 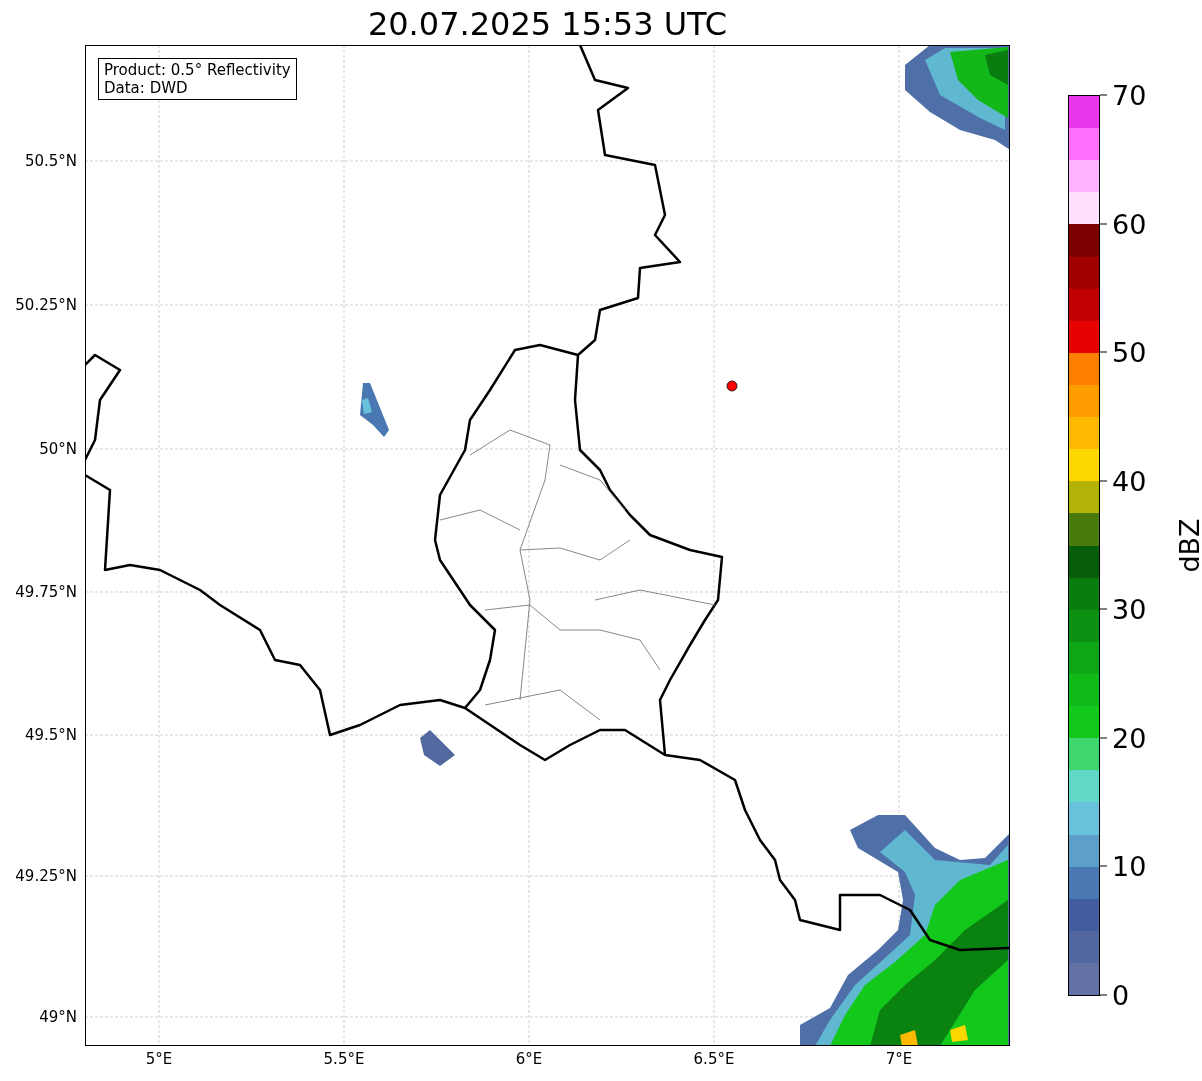 I want to click on tick-label: 6.5°E, so click(x=714, y=1059).